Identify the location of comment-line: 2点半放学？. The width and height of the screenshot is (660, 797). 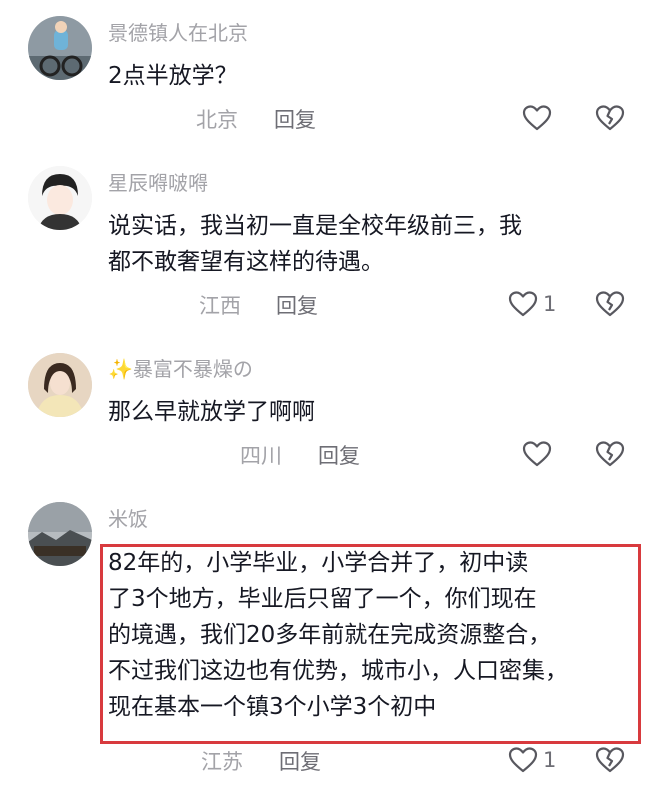
(173, 76).